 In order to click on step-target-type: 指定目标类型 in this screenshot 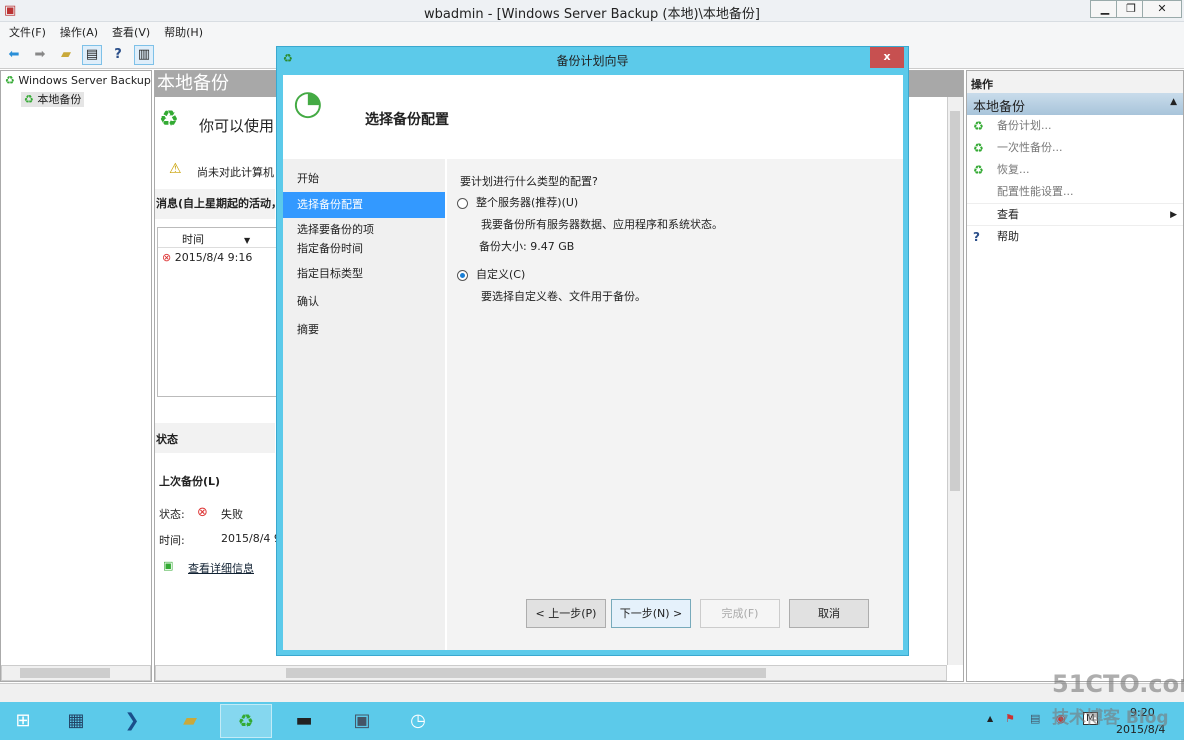, I will do `click(364, 274)`.